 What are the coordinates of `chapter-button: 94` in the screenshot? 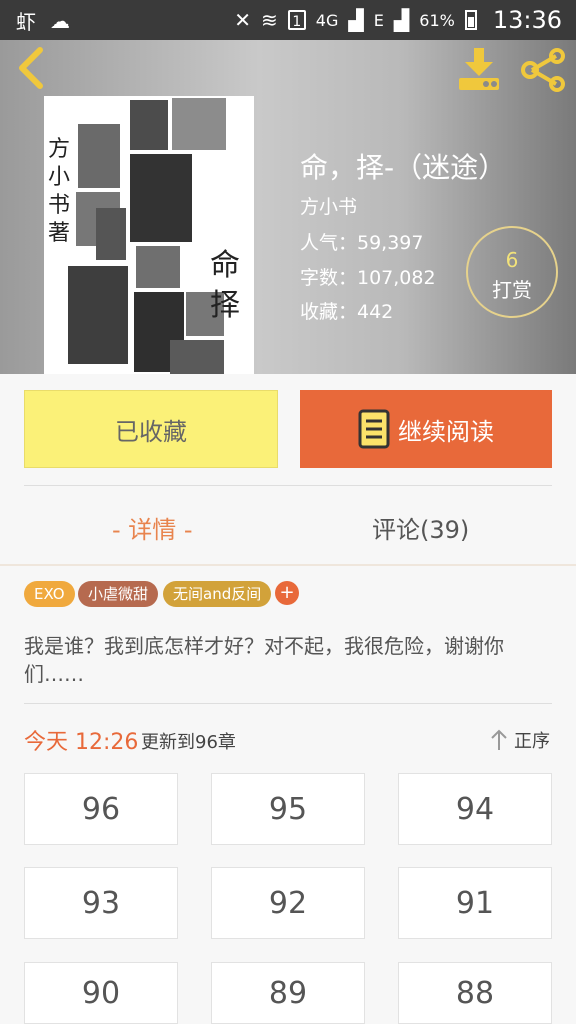 It's located at (475, 809).